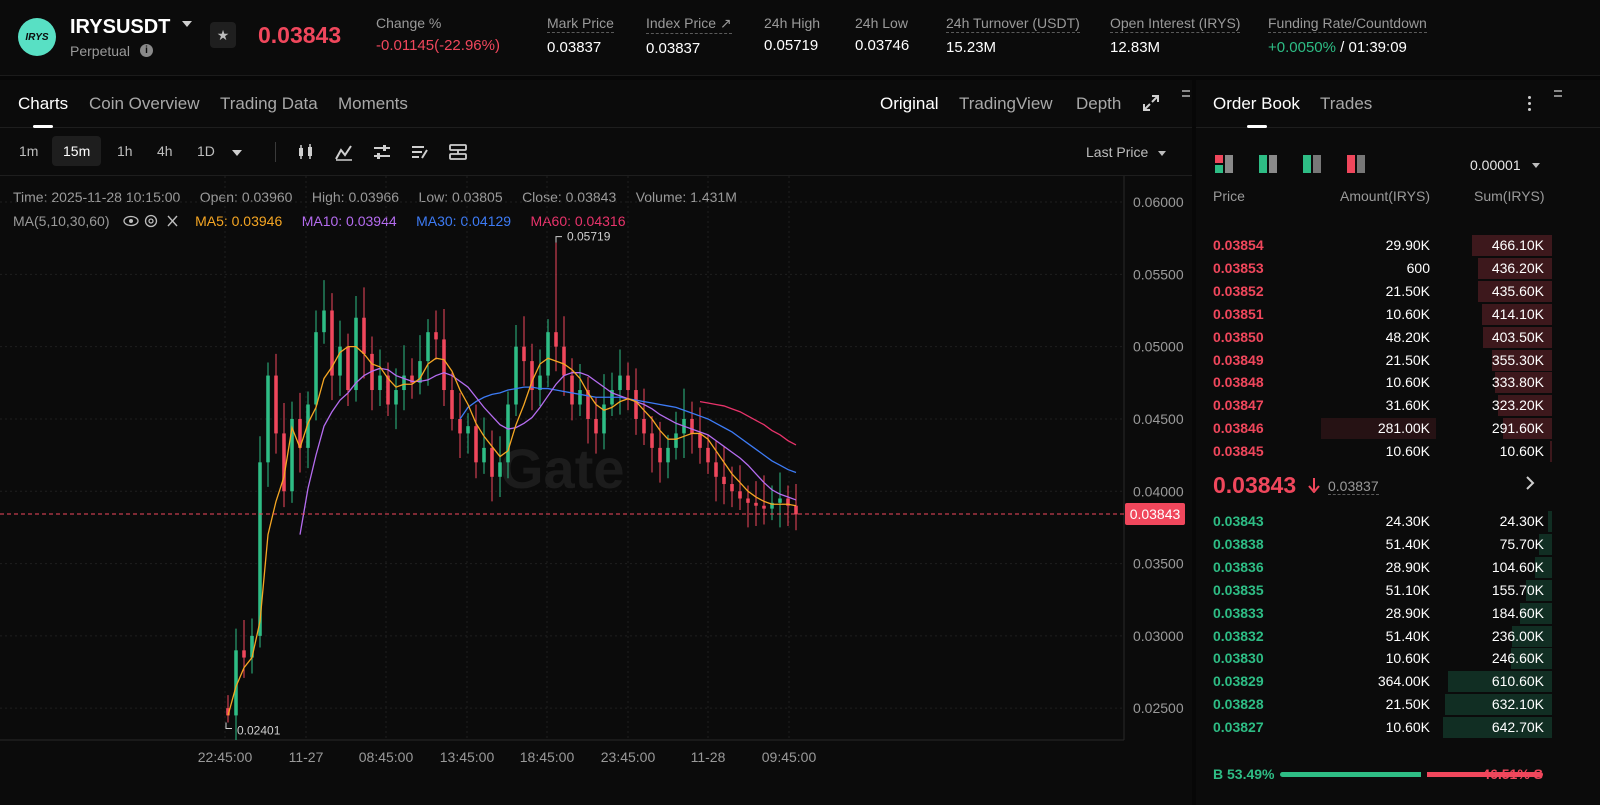  I want to click on ask-row: 0.03853 600 436.20K, so click(1398, 268).